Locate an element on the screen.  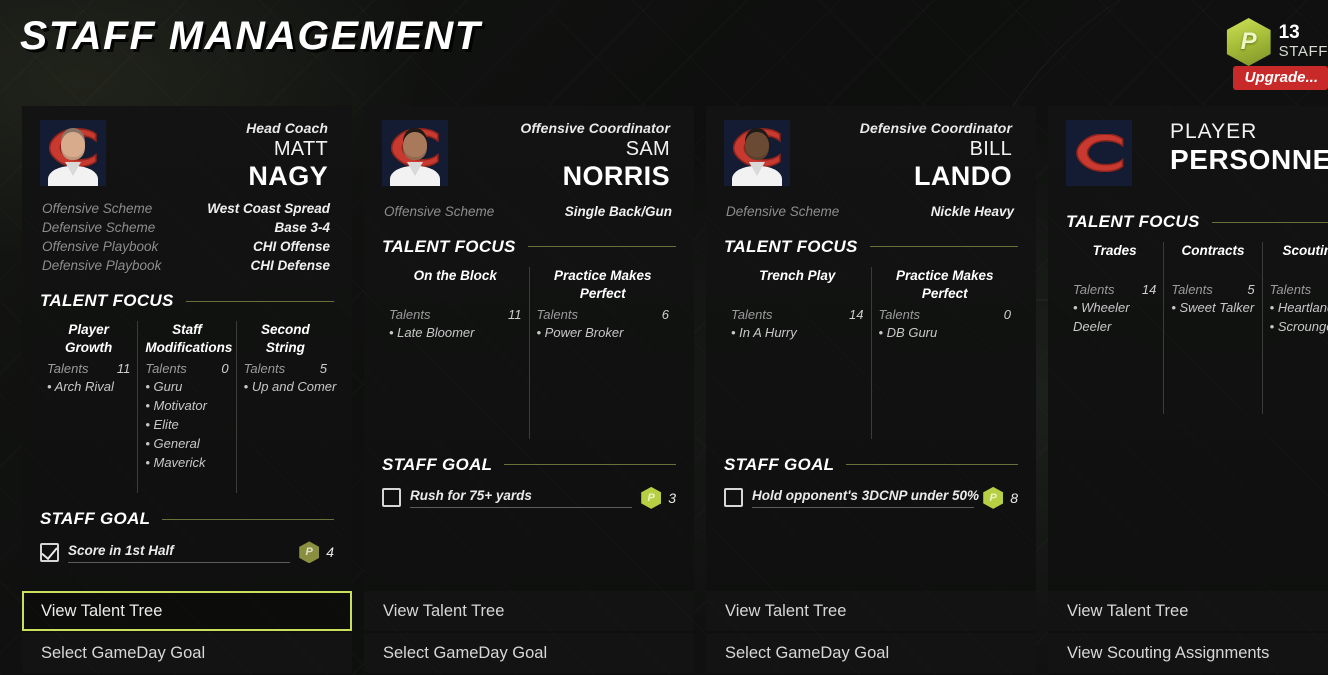
staff-identity: PLAYERPERSONNEL is located at coordinates (1236, 148).